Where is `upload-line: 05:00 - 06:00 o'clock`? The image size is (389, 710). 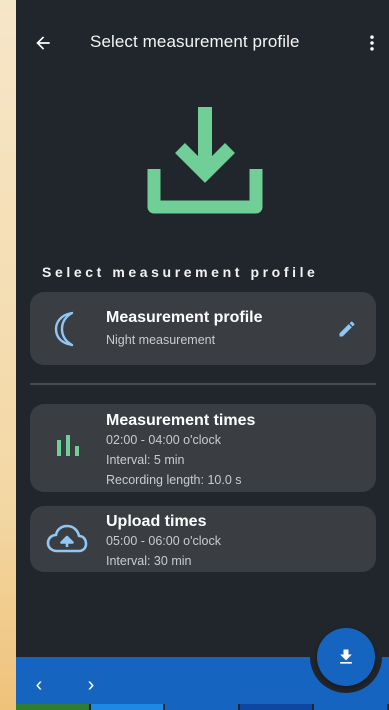 upload-line: 05:00 - 06:00 o'clock is located at coordinates (163, 541).